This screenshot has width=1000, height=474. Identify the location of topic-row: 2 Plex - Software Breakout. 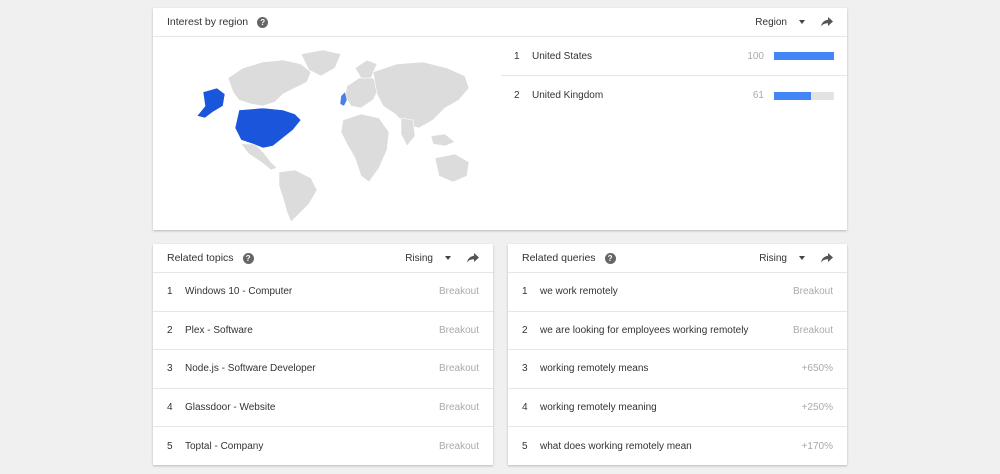
(323, 331).